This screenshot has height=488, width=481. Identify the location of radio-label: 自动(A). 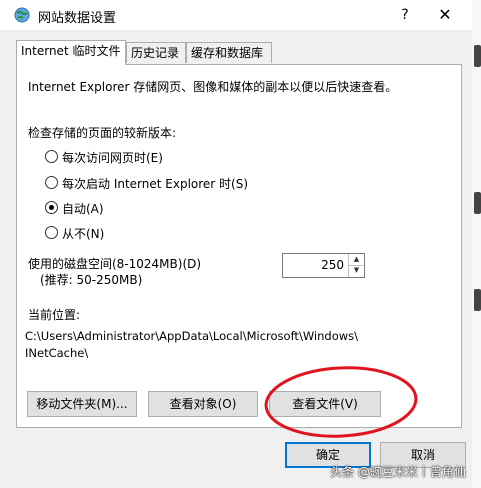
(83, 209).